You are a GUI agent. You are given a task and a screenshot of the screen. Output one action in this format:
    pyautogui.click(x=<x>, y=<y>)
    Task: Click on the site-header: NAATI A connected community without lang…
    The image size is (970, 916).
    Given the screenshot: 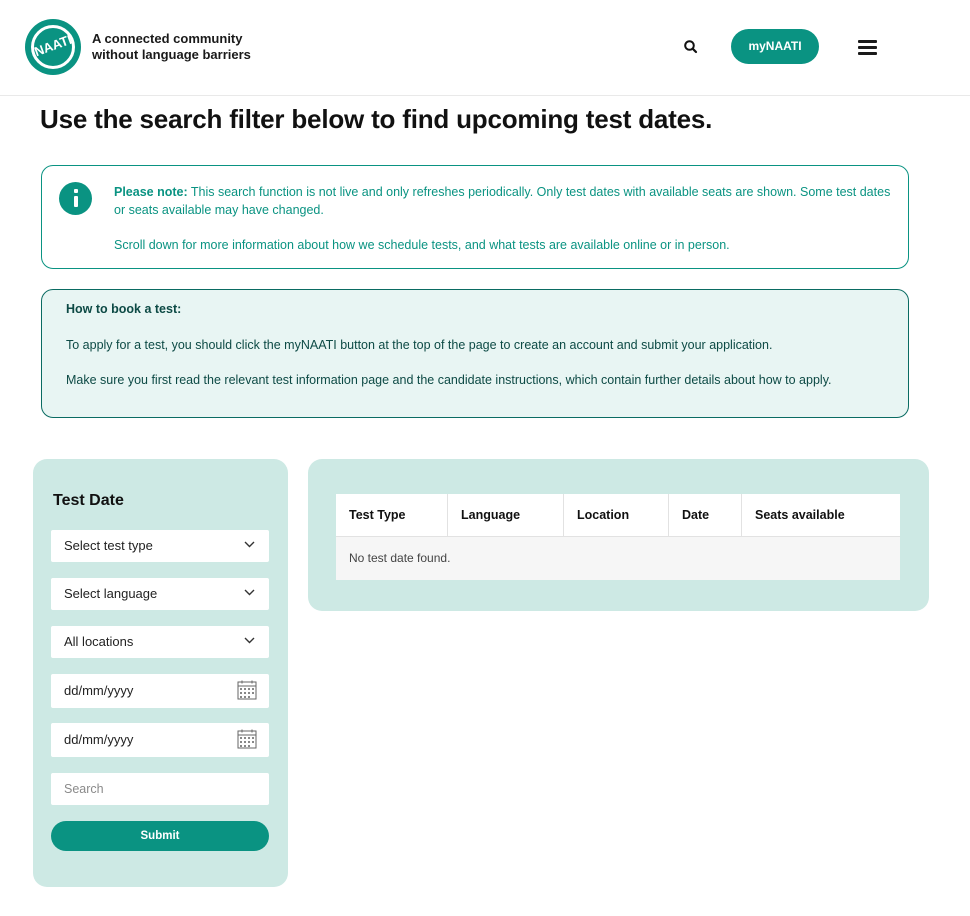 What is the action you would take?
    pyautogui.click(x=485, y=48)
    